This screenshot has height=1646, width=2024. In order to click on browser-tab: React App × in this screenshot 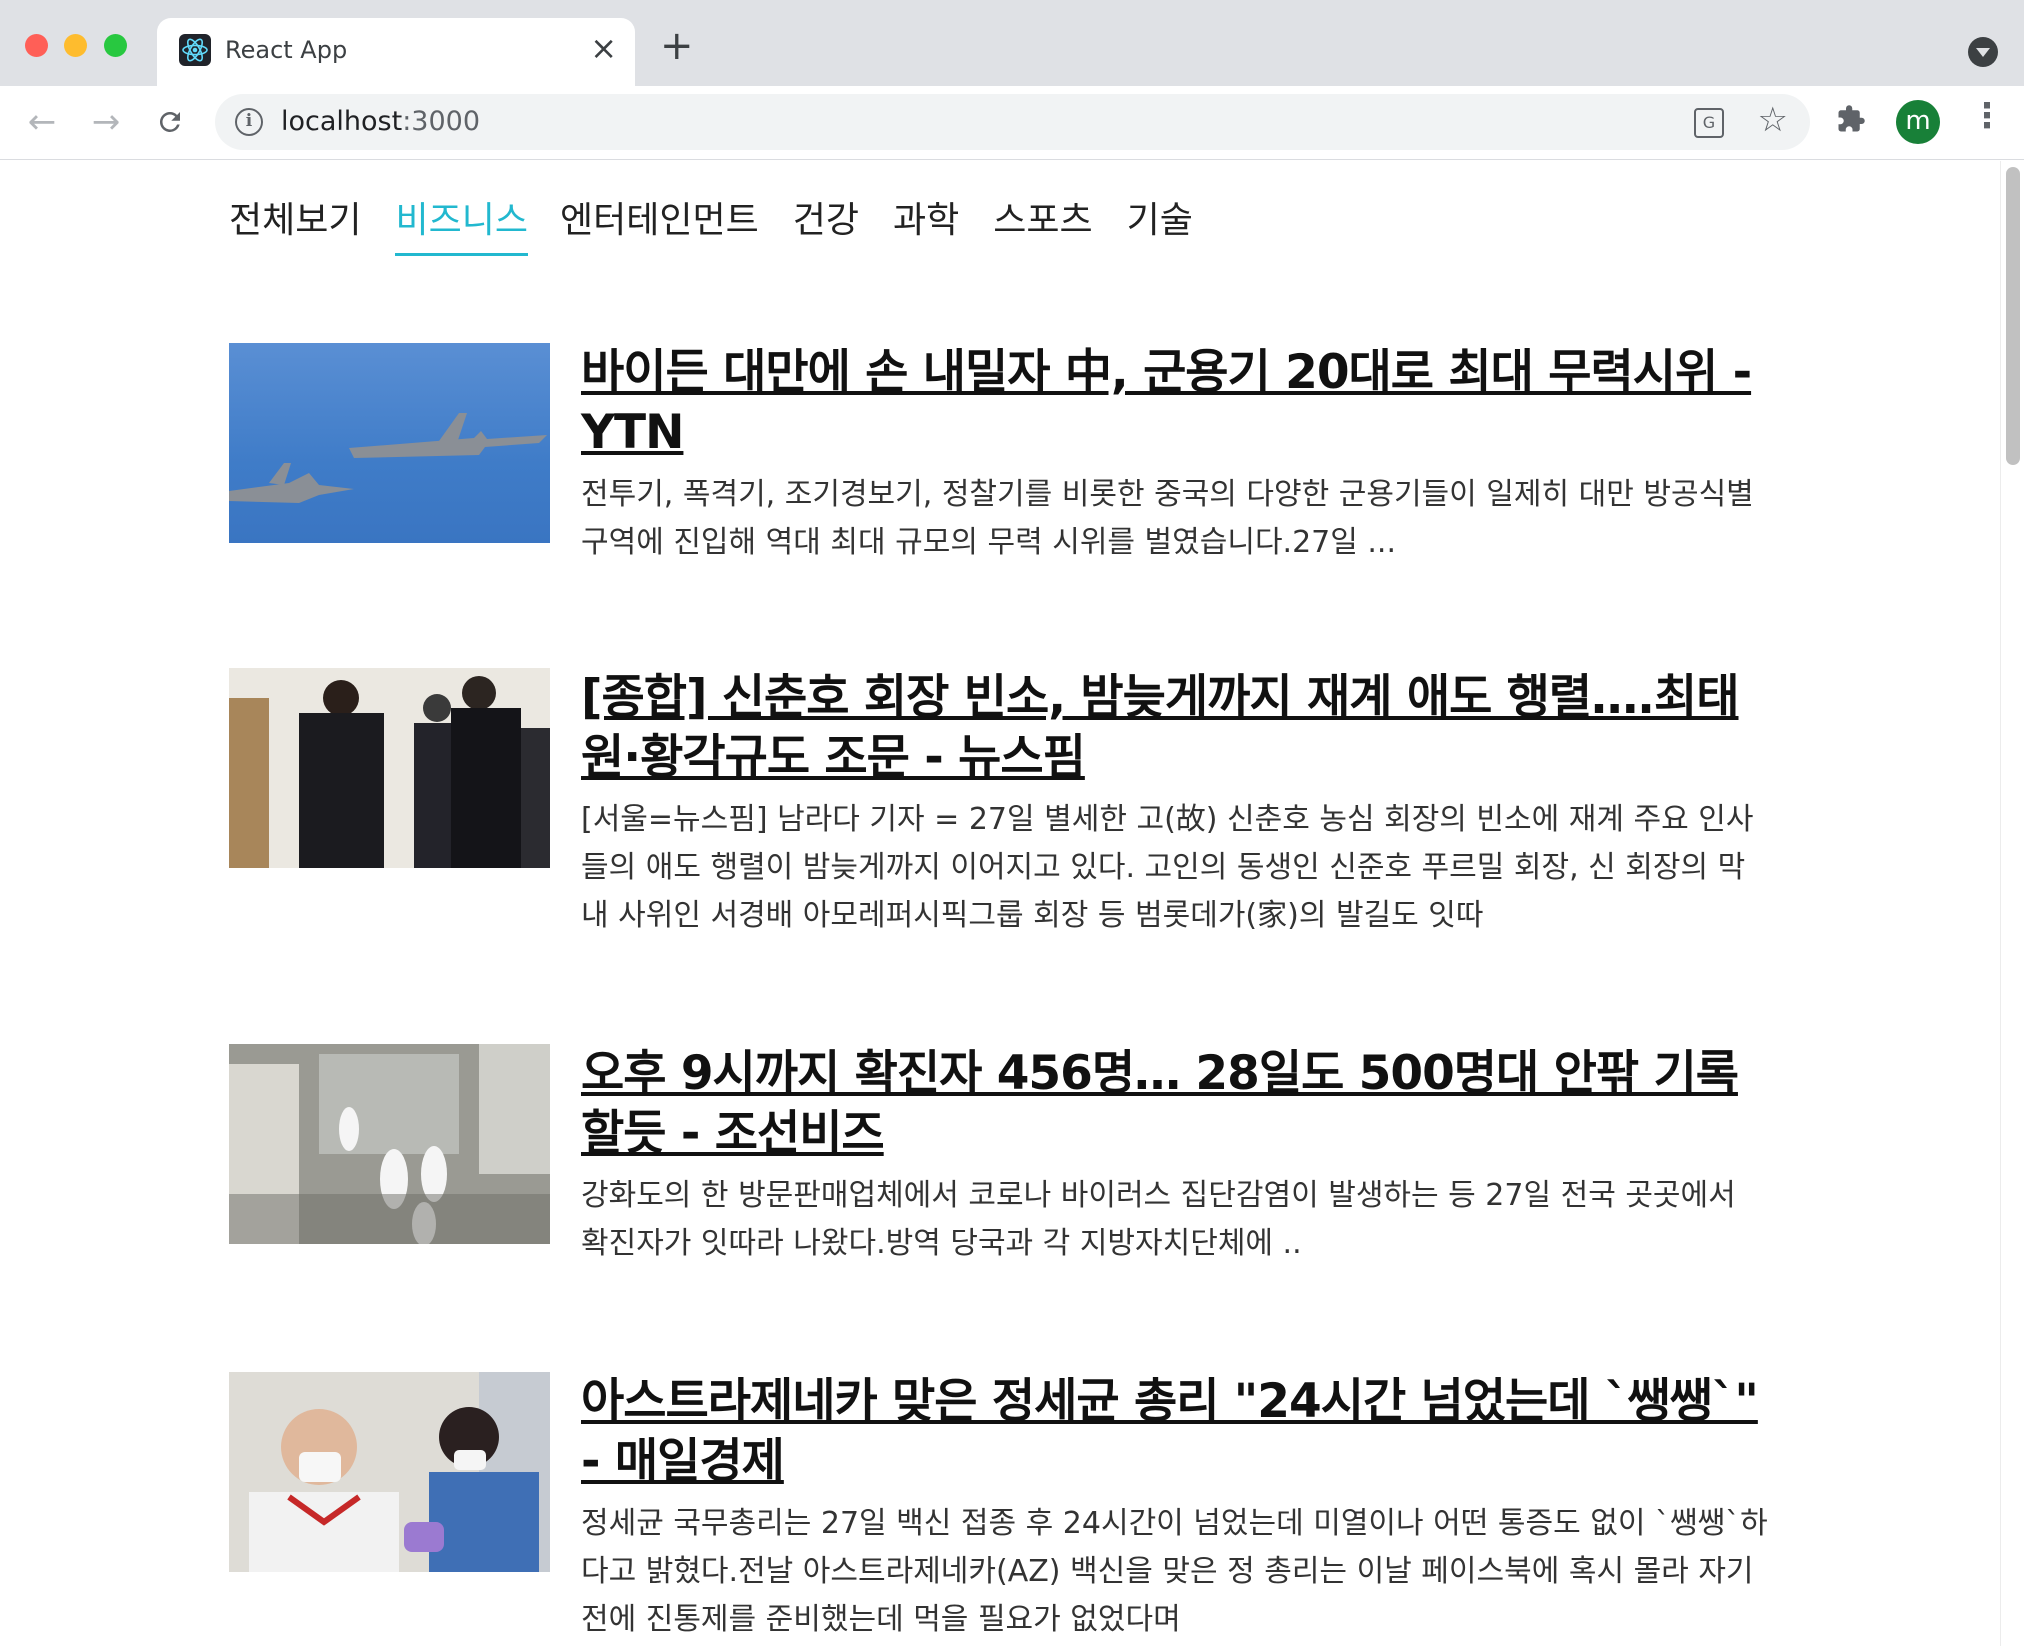, I will do `click(396, 52)`.